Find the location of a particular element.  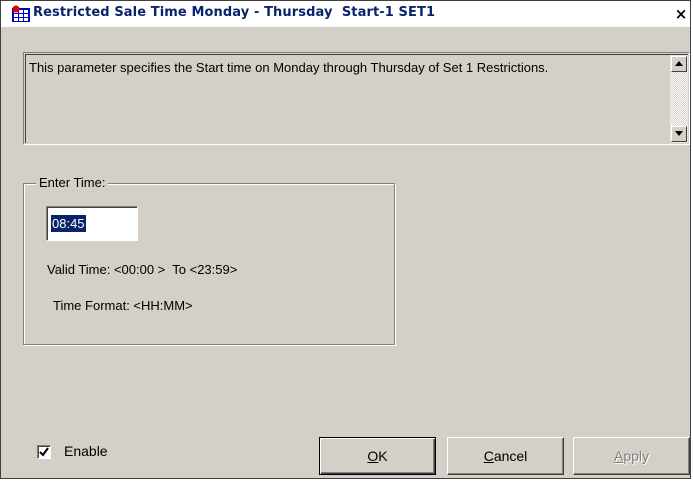

time-format-text: Time Format: <HH:MM> is located at coordinates (123, 305).